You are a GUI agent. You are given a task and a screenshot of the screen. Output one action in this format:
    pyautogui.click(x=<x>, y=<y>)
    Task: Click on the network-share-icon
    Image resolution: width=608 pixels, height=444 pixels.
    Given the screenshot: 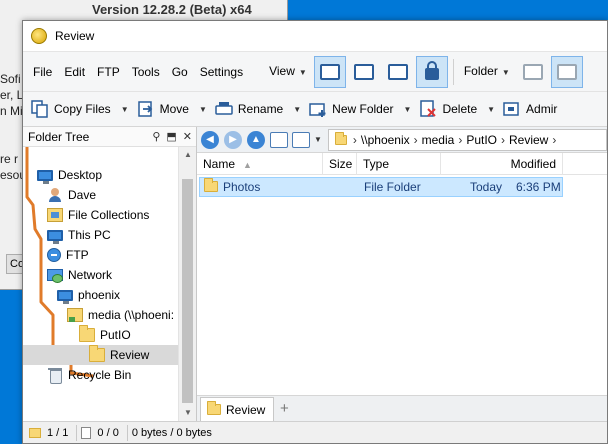 What is the action you would take?
    pyautogui.click(x=75, y=315)
    